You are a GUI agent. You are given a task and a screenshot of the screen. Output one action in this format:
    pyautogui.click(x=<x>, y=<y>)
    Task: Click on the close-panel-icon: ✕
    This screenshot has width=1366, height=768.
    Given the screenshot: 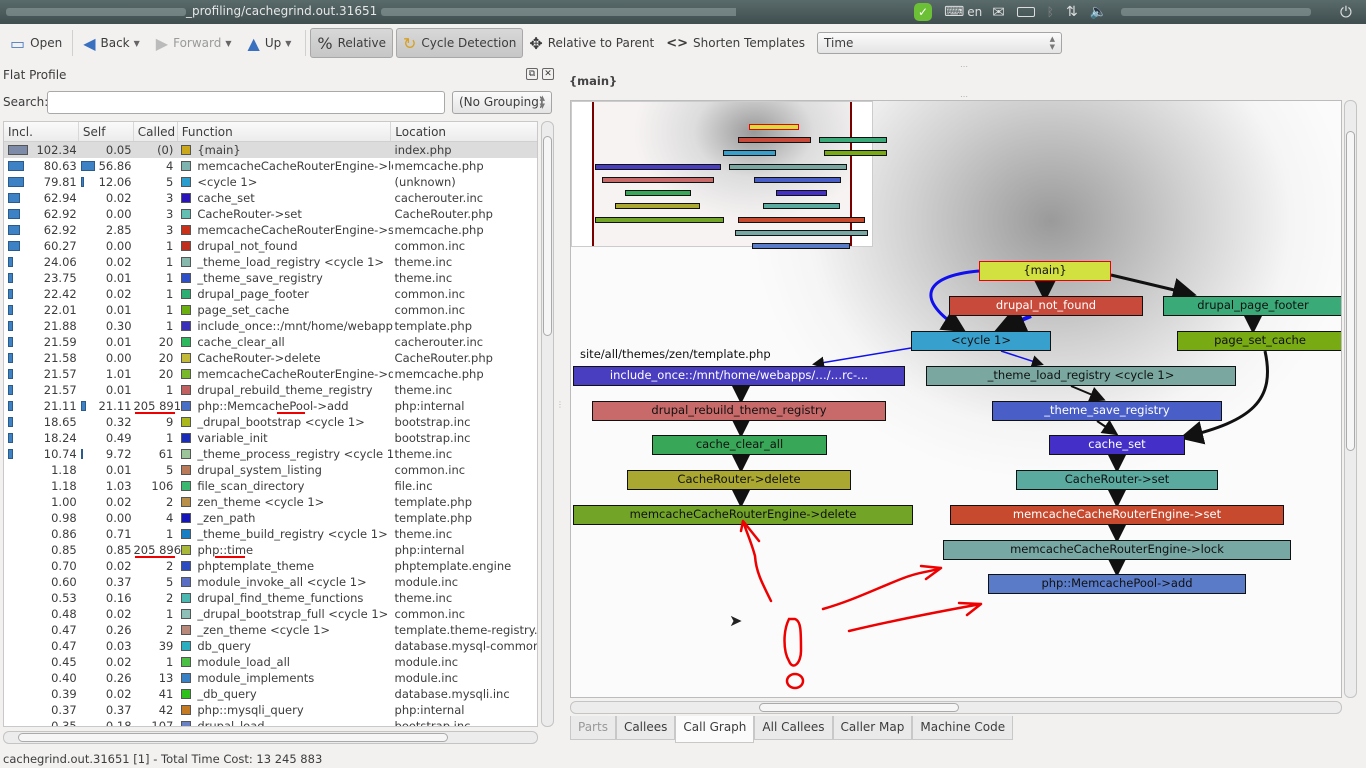 What is the action you would take?
    pyautogui.click(x=548, y=74)
    